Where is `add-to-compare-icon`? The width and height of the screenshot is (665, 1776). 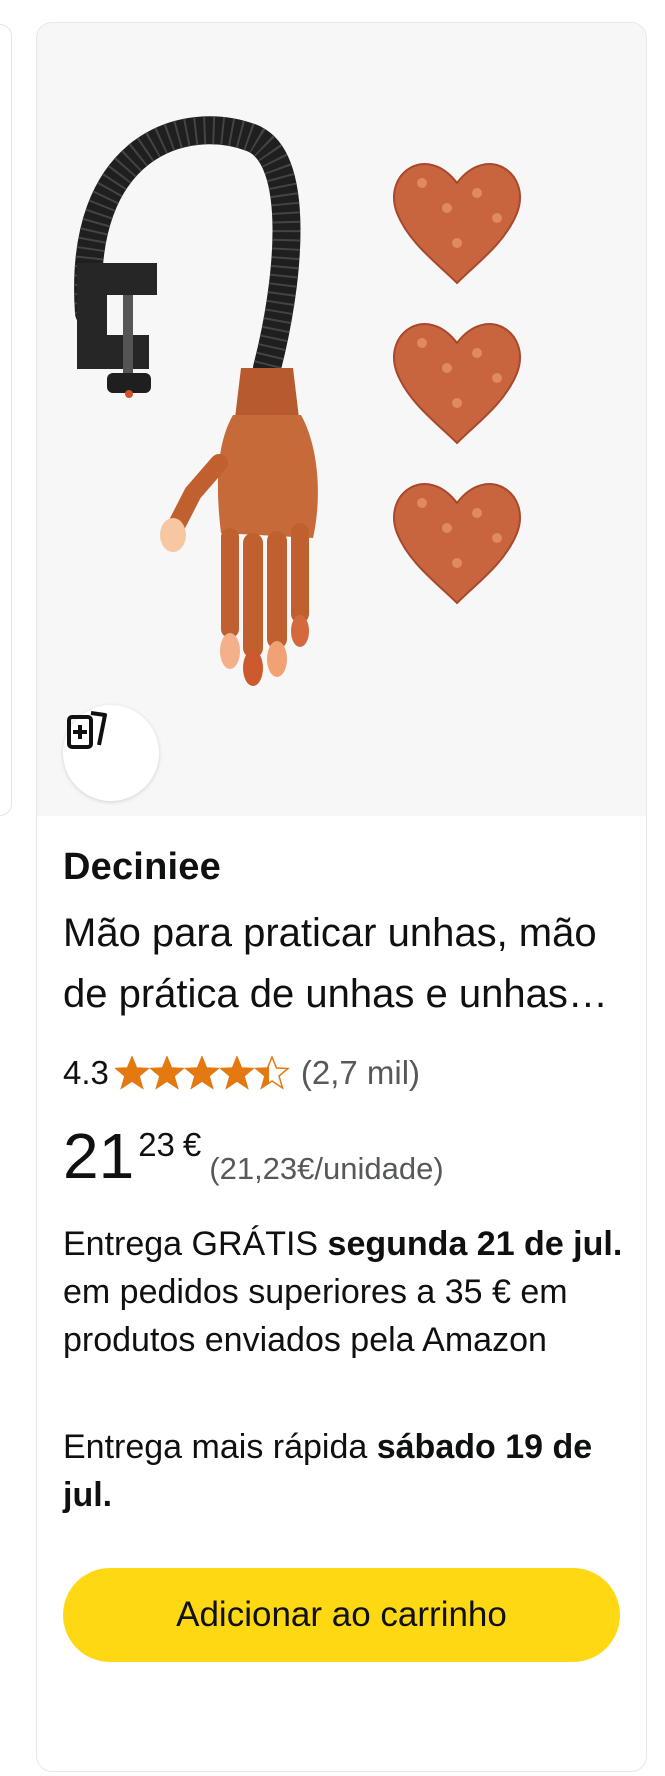 add-to-compare-icon is located at coordinates (87, 730).